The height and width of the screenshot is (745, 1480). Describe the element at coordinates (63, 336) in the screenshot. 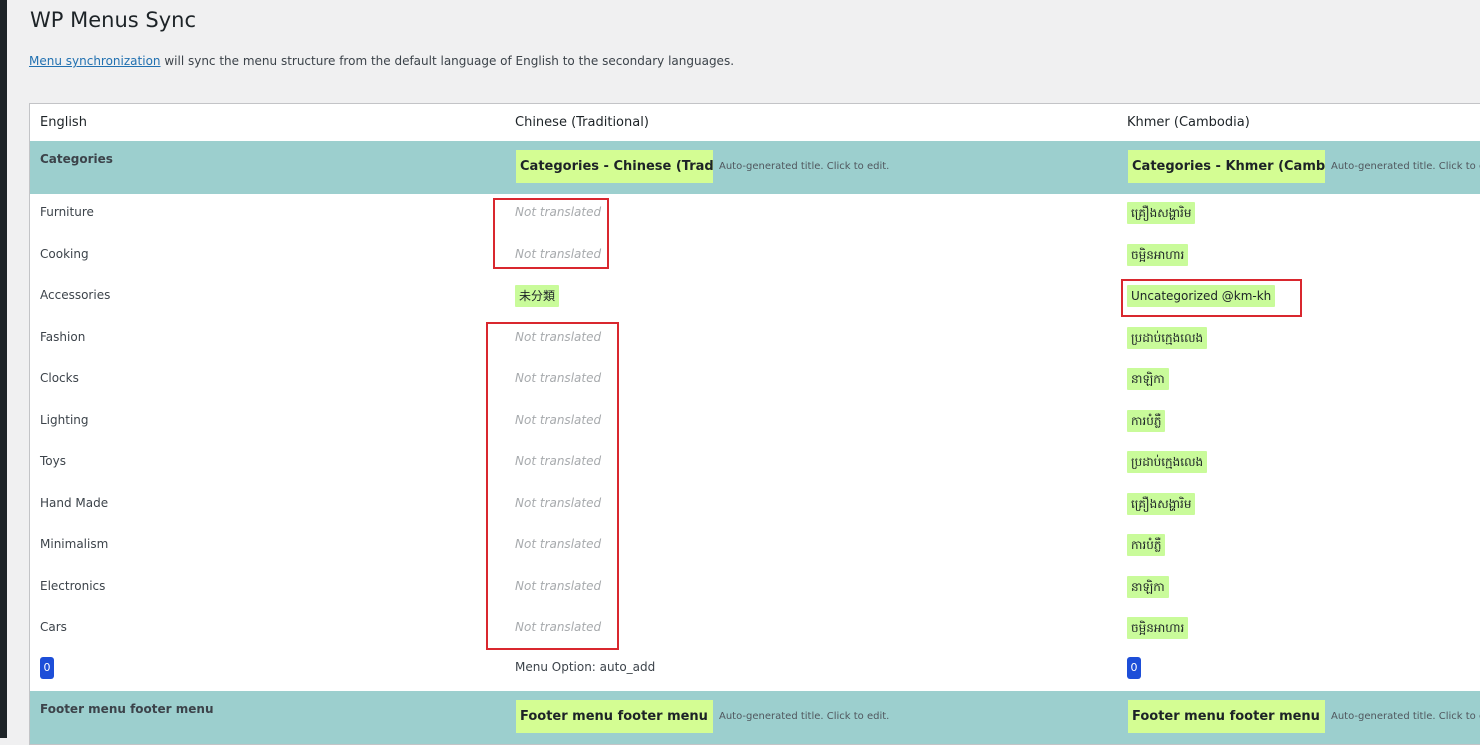

I see `english-item: Fashion` at that location.